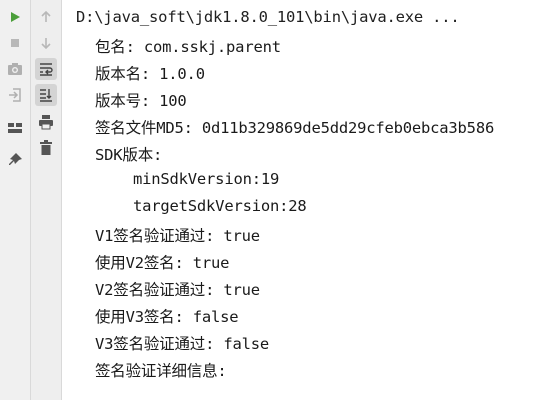  What do you see at coordinates (161, 371) in the screenshot?
I see `console-line: 签名验证详细信息:` at bounding box center [161, 371].